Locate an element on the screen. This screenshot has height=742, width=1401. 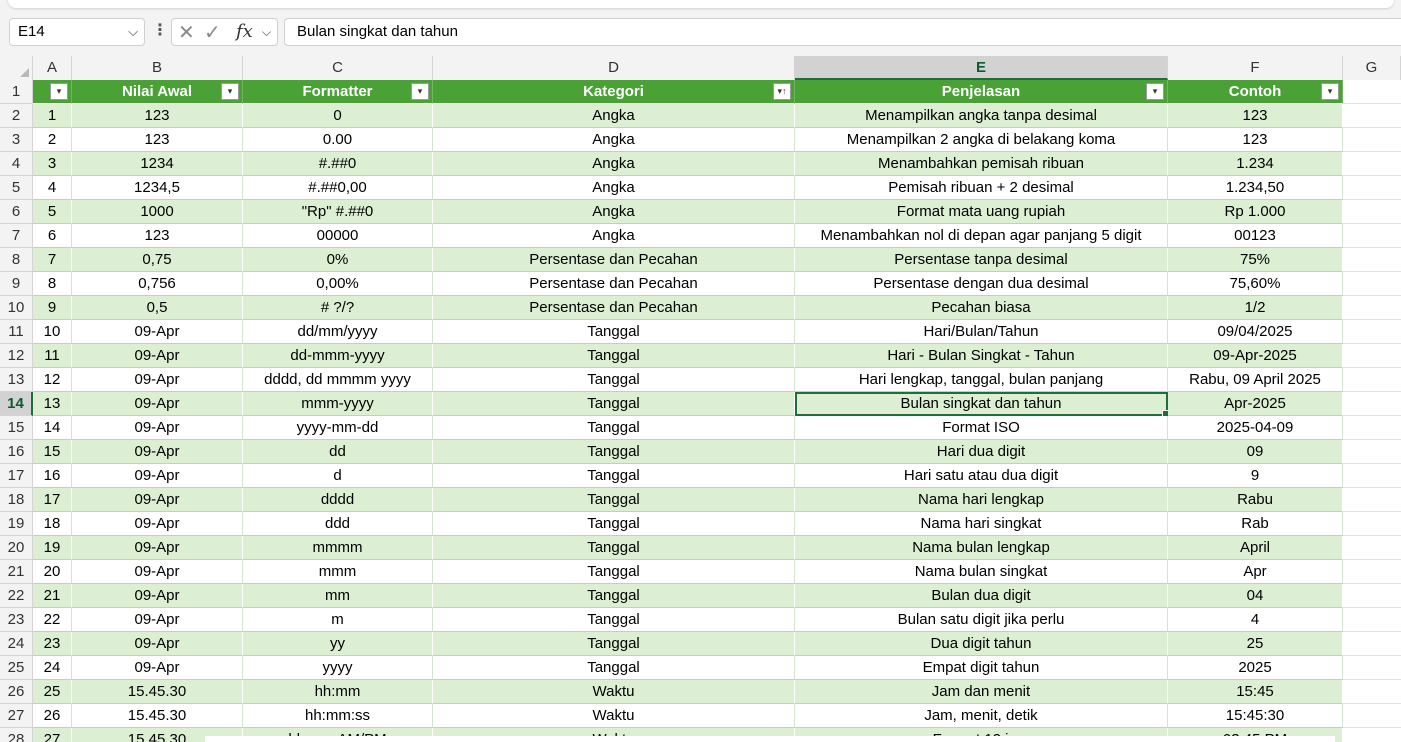
row-header: 20 is located at coordinates (16, 548).